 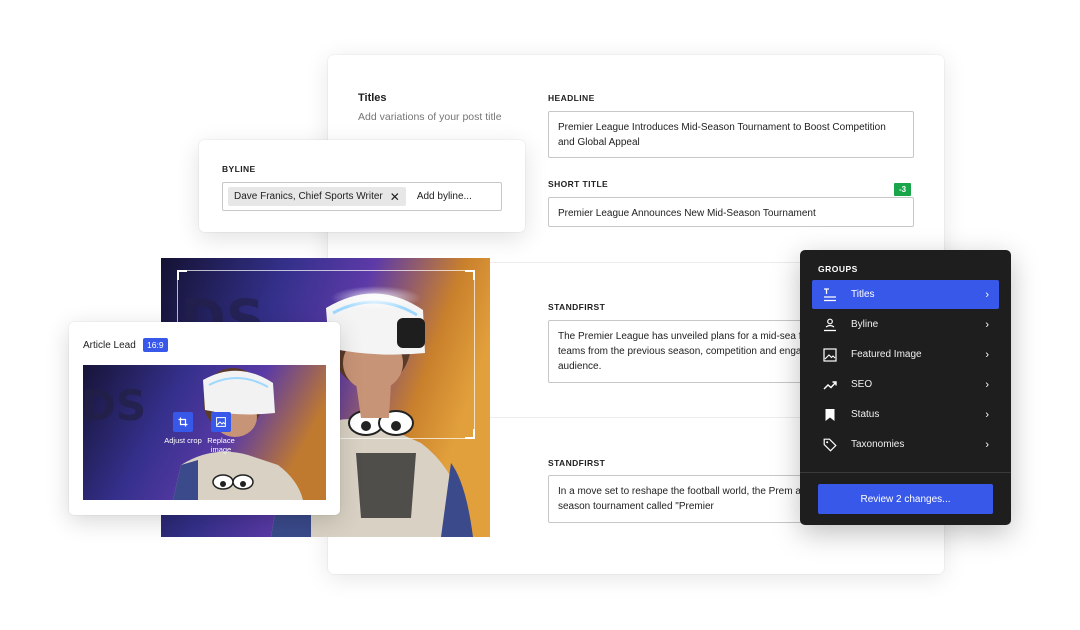 I want to click on trending-icon, so click(x=830, y=385).